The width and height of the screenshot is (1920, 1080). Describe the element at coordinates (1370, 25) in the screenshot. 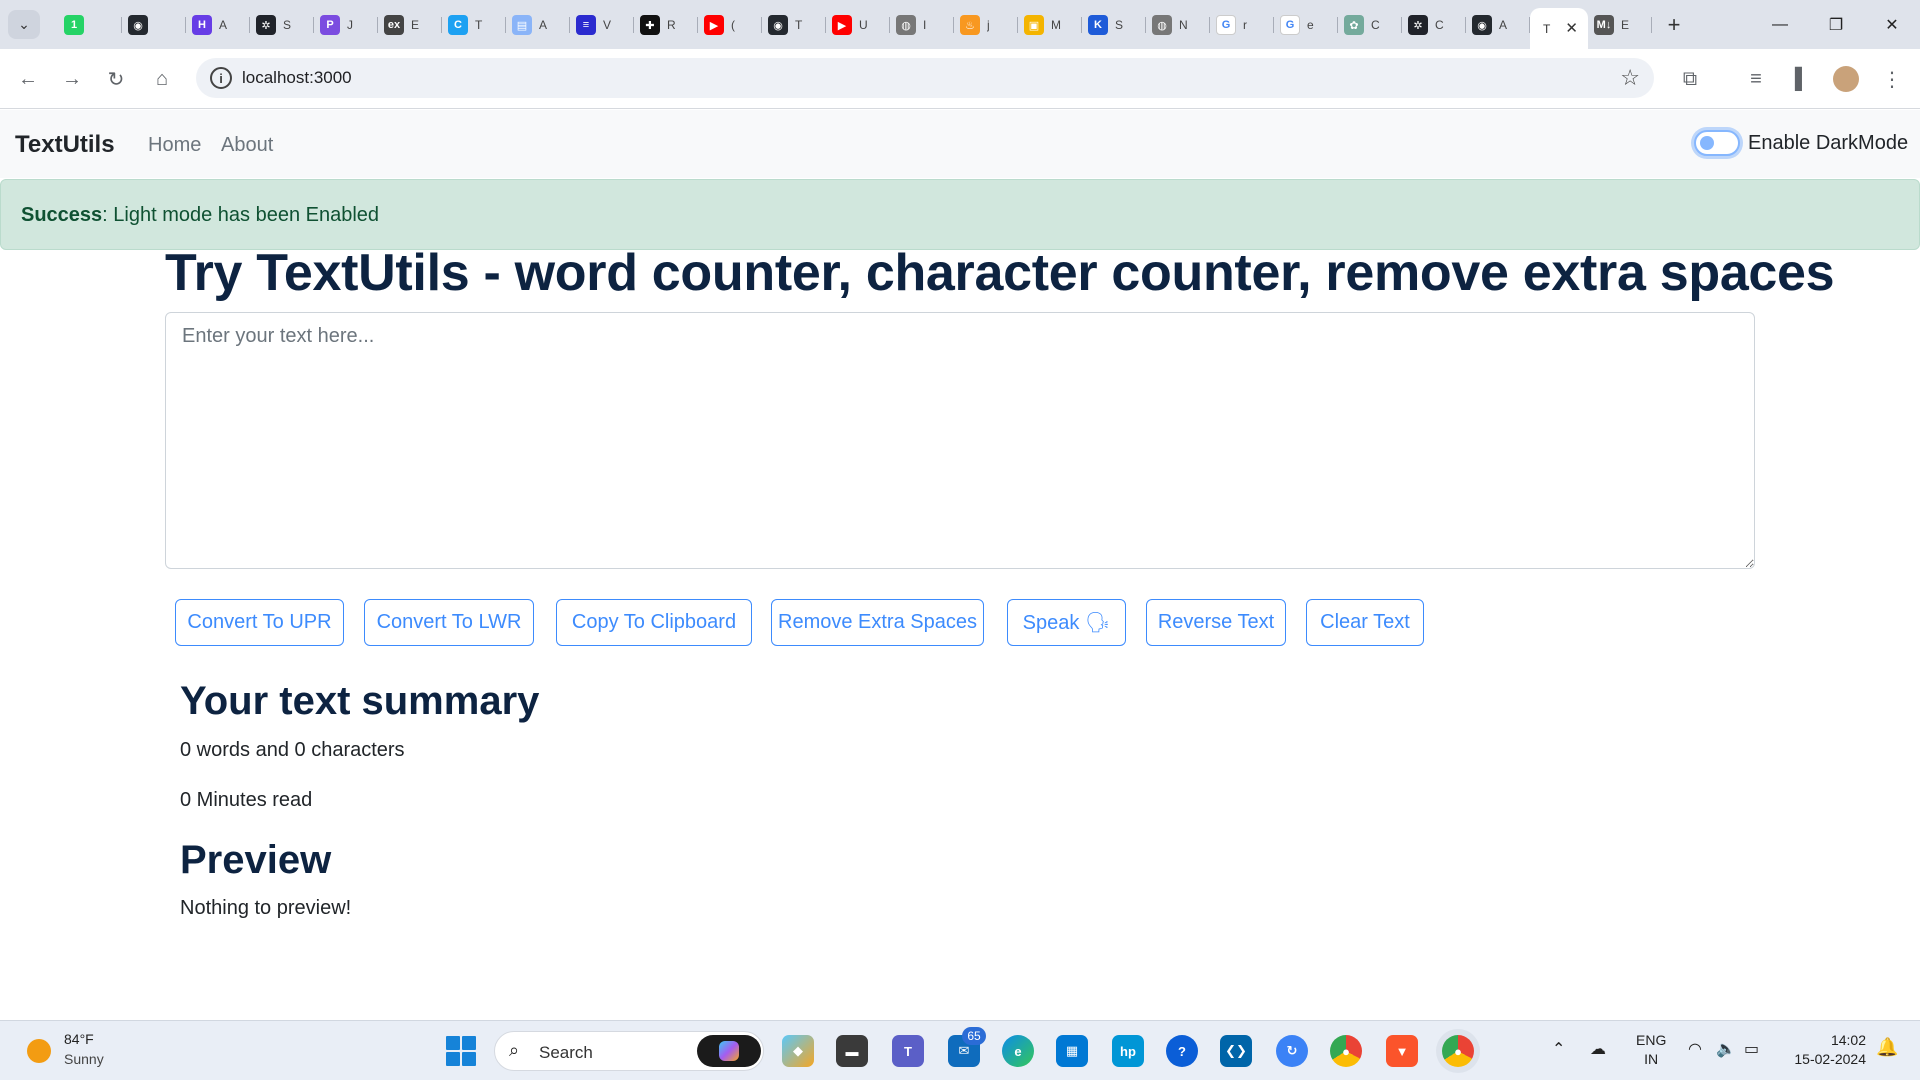

I see `browser-tab: ✿ C` at that location.